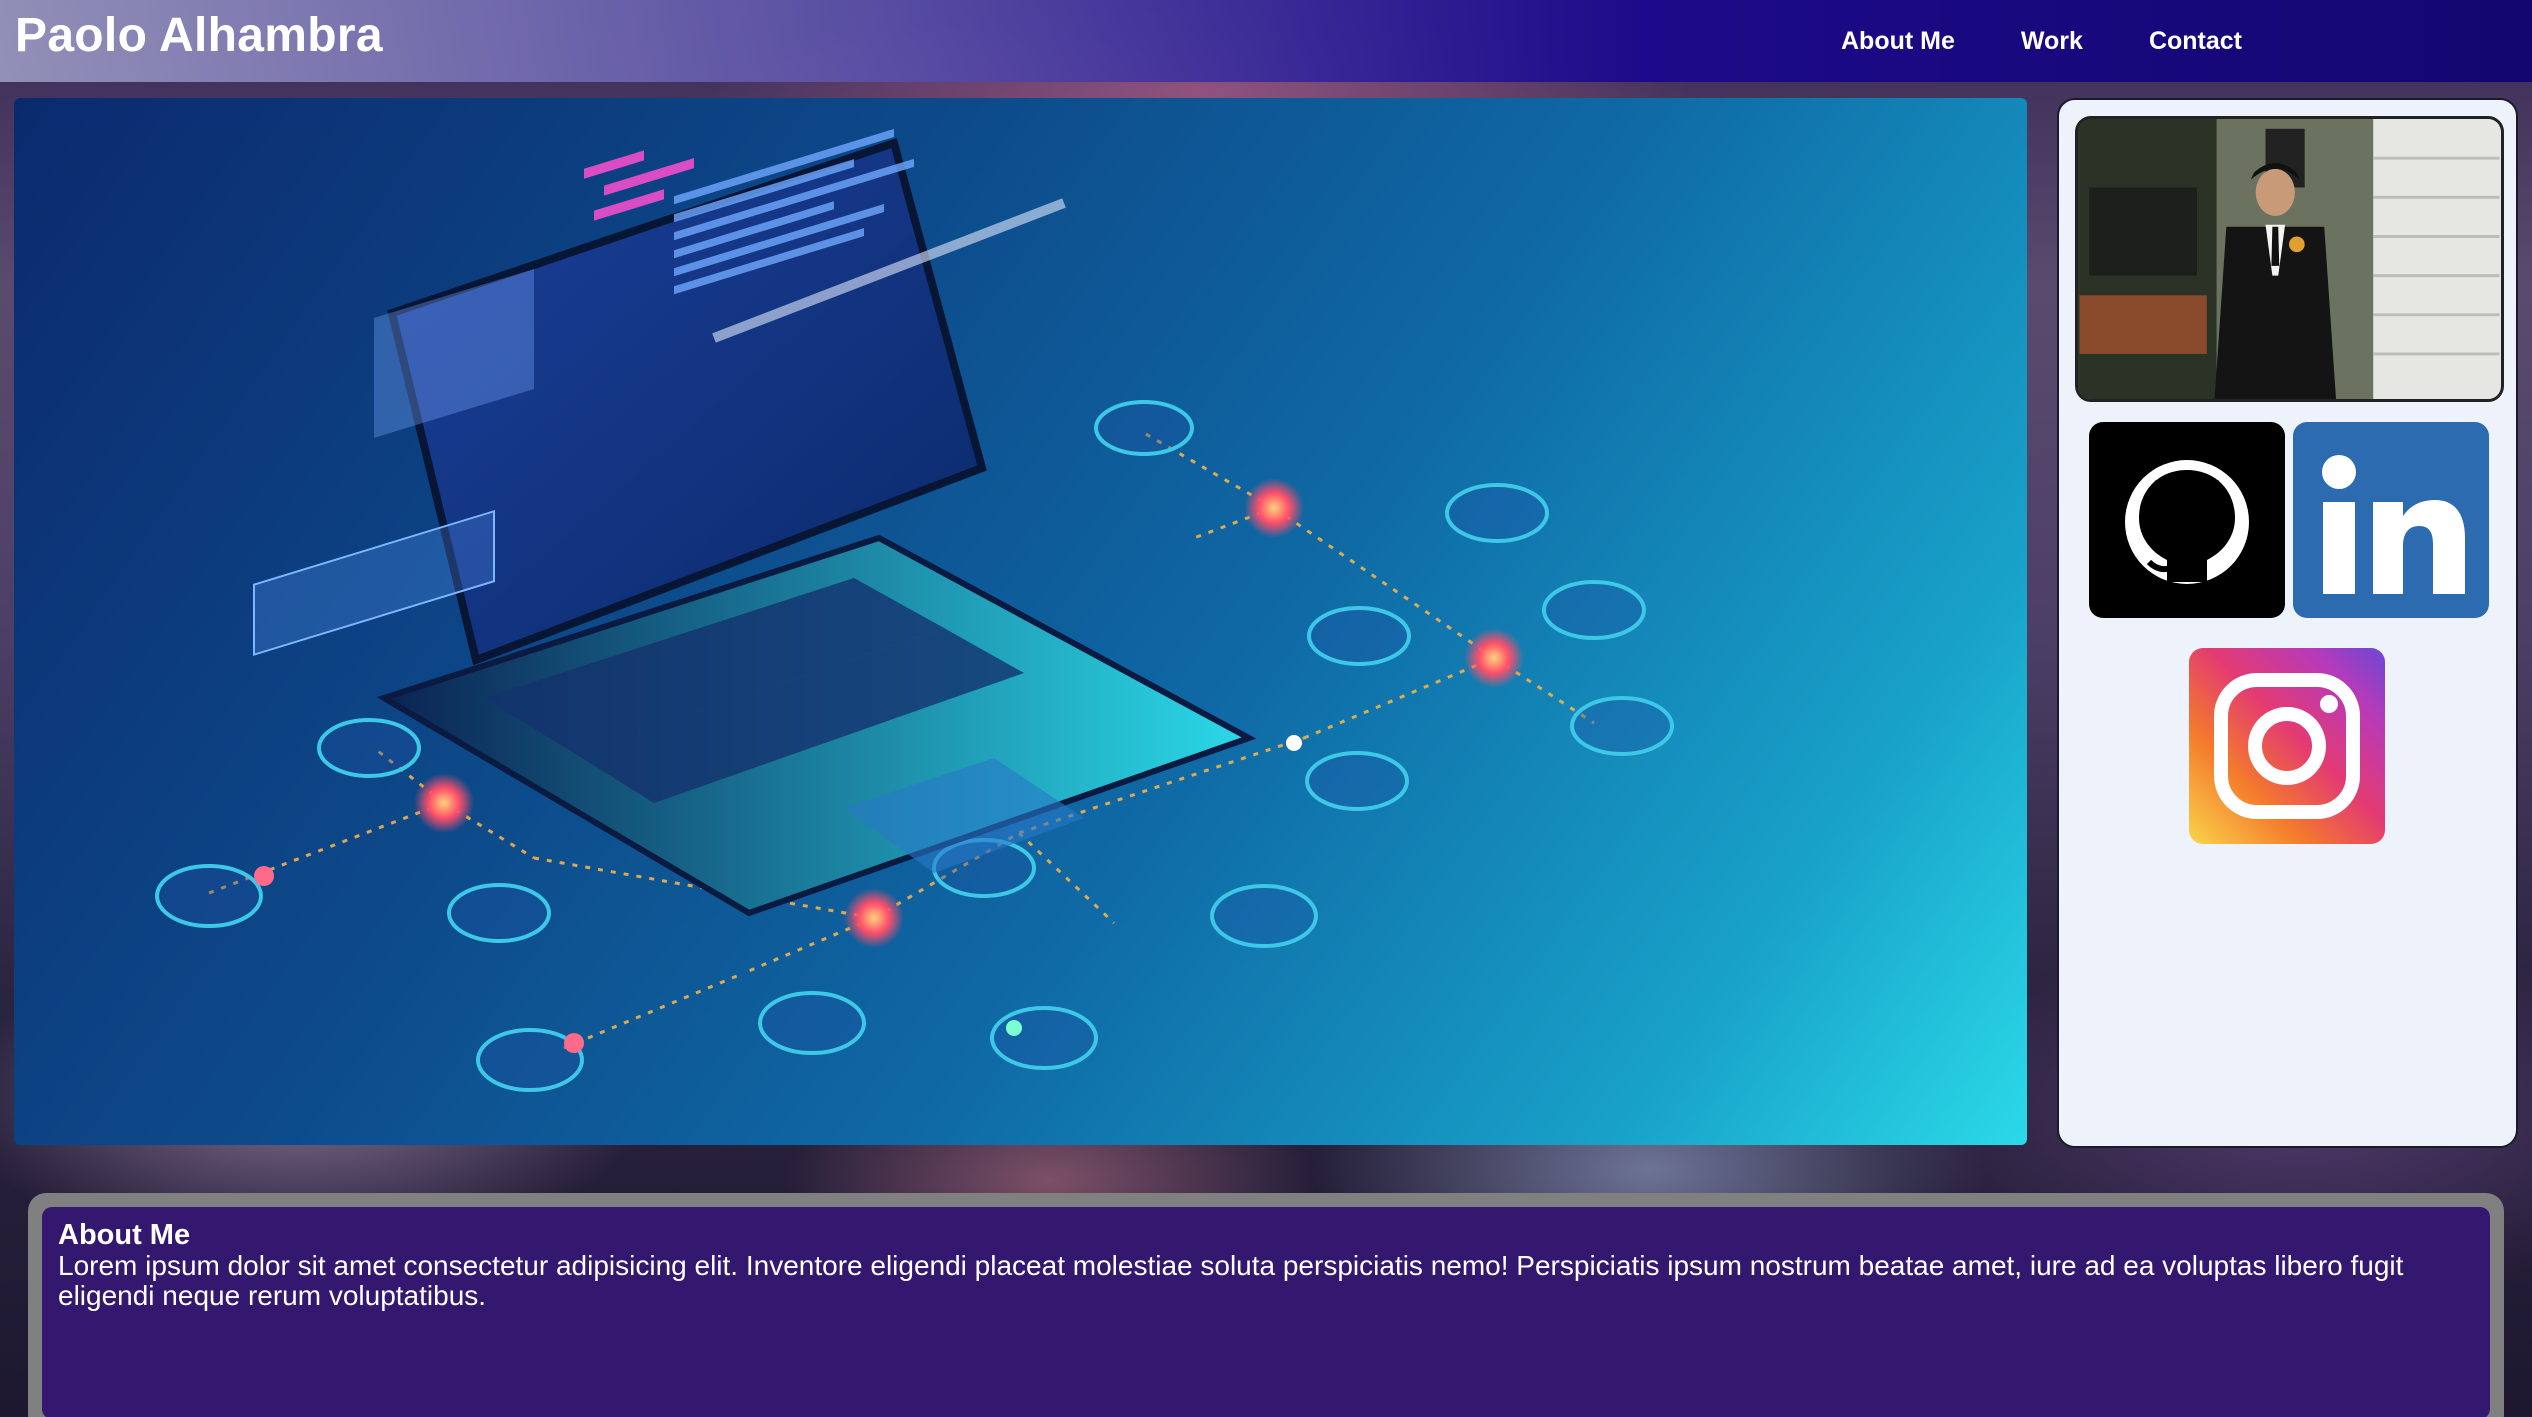 This screenshot has width=2532, height=1417. I want to click on linkedin-link, so click(2391, 520).